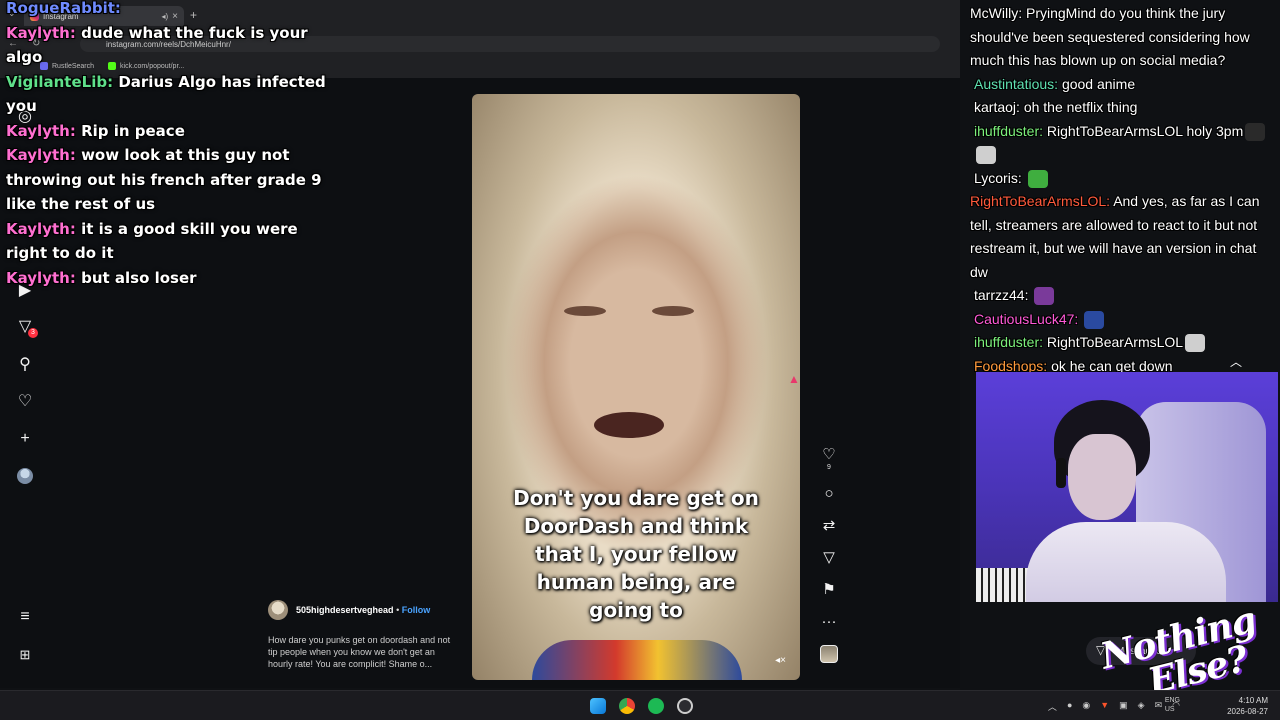 This screenshot has height=720, width=1280. I want to click on chat-message: Kaylyth: but also loser, so click(166, 278).